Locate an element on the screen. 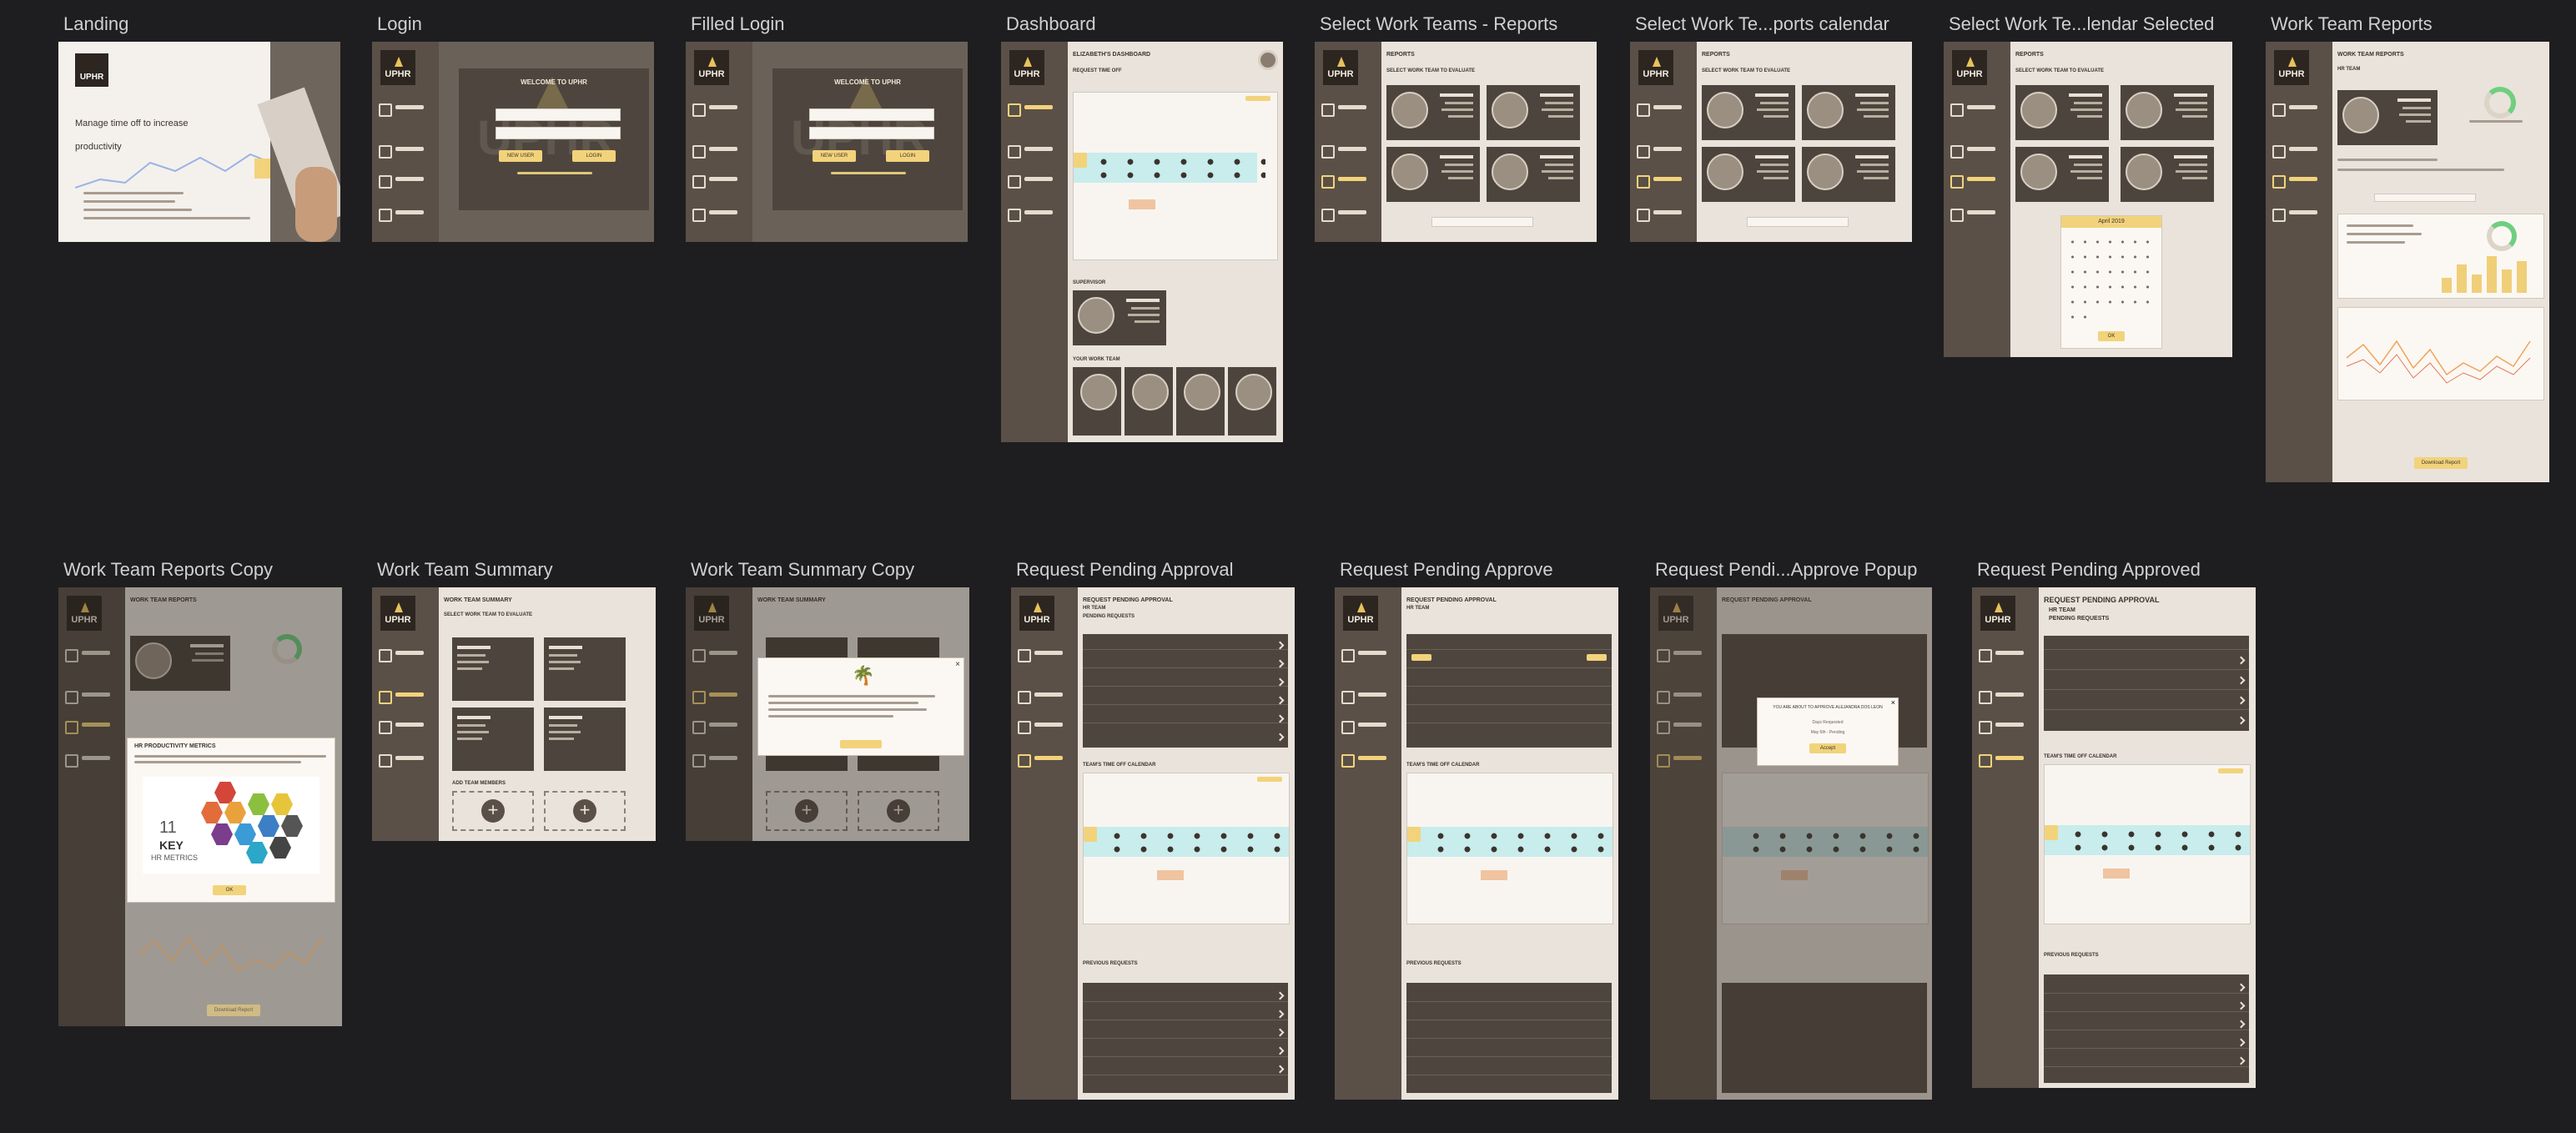  frame-title: Dashboard is located at coordinates (1131, 24).